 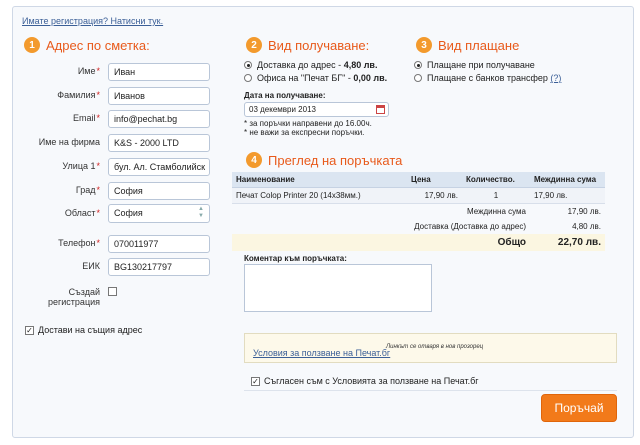 What do you see at coordinates (319, 195) in the screenshot?
I see `item-name: Печат Colop Printer 20 (14x38мм.)` at bounding box center [319, 195].